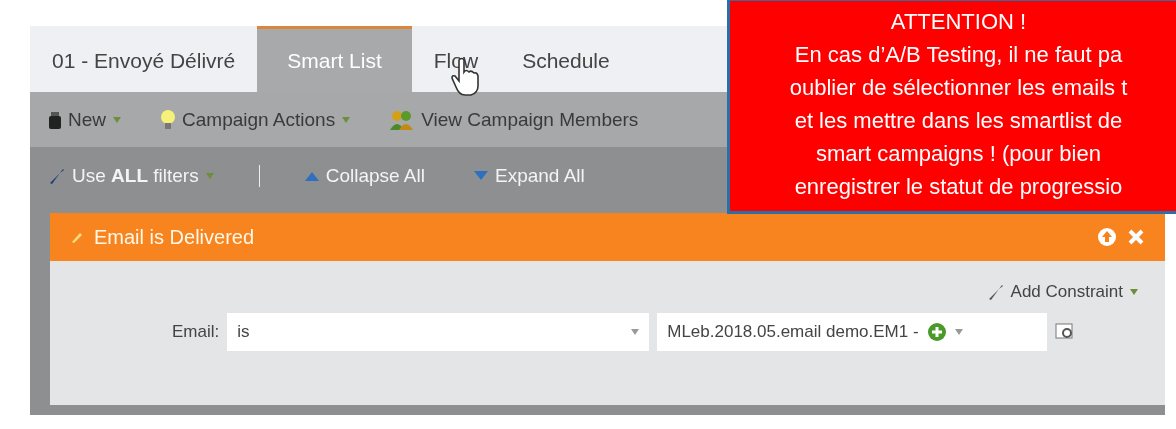 The image size is (1176, 429). Describe the element at coordinates (1062, 292) in the screenshot. I see `add-constraint-button: Add Constraint` at that location.